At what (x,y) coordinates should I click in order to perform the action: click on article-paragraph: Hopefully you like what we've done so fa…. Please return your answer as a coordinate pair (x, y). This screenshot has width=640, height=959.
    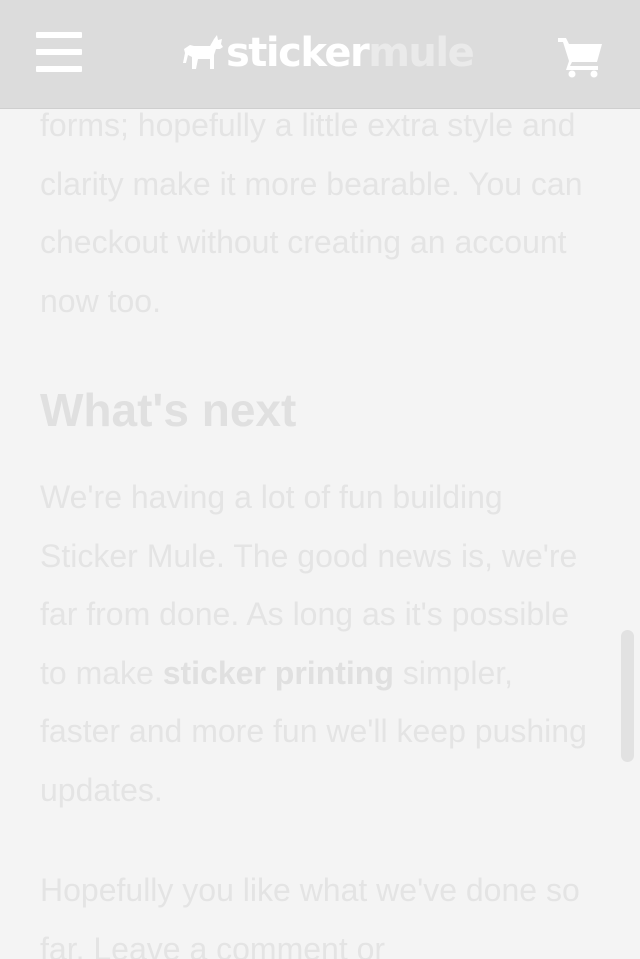
    Looking at the image, I should click on (310, 915).